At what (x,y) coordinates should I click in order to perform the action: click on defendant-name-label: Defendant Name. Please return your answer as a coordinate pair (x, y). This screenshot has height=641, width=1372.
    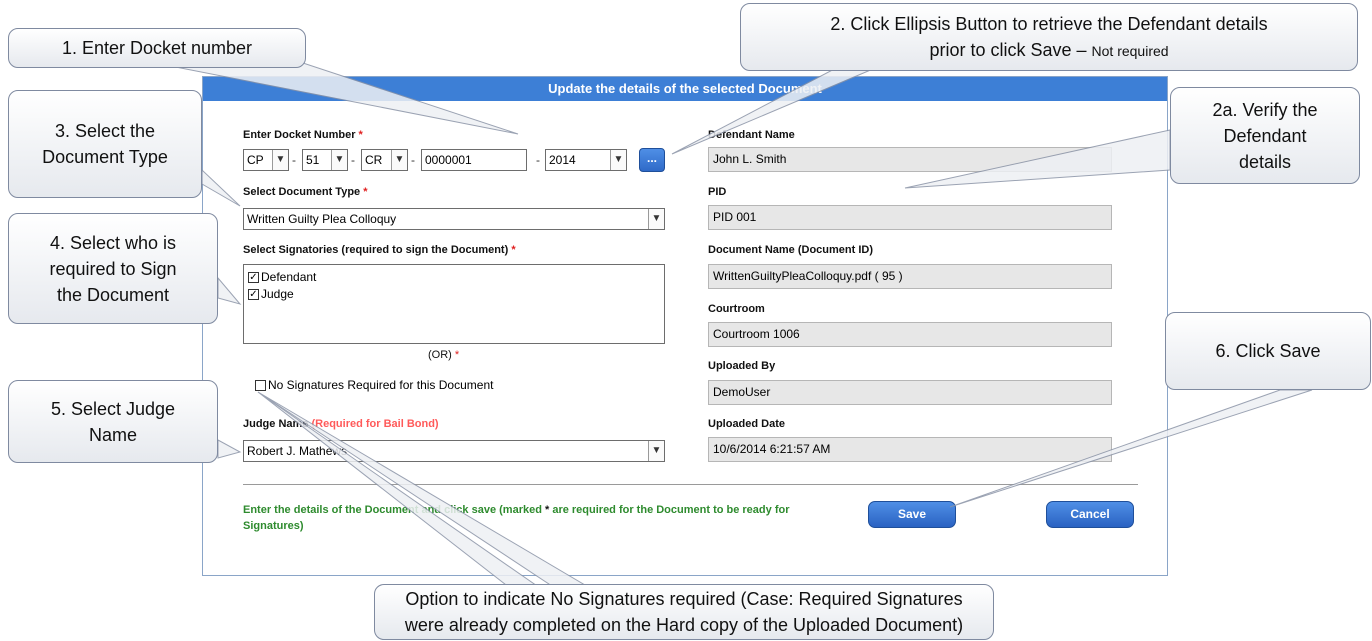
    Looking at the image, I should click on (751, 135).